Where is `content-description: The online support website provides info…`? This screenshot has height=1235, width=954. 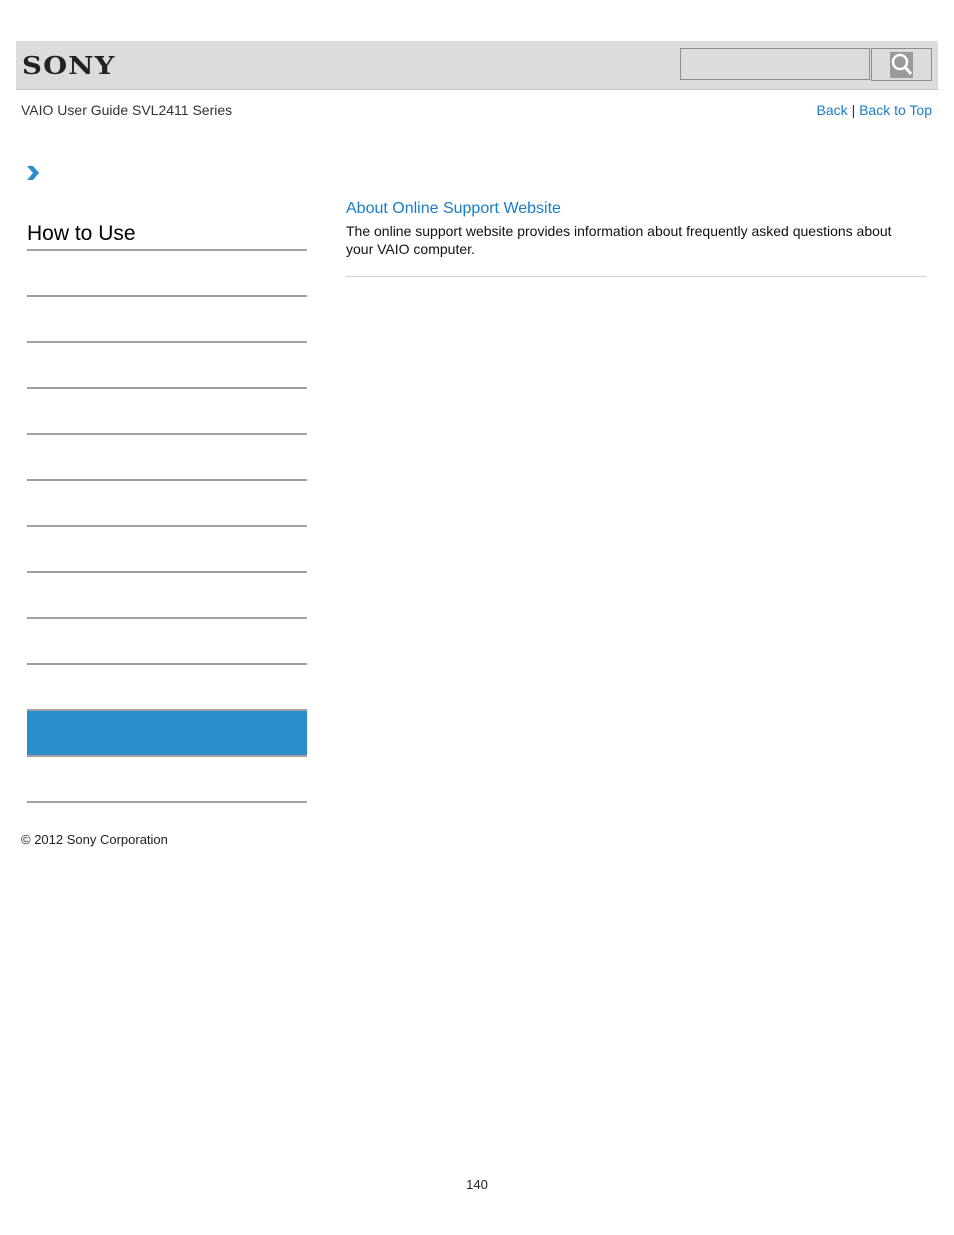
content-description: The online support website provides info… is located at coordinates (619, 240).